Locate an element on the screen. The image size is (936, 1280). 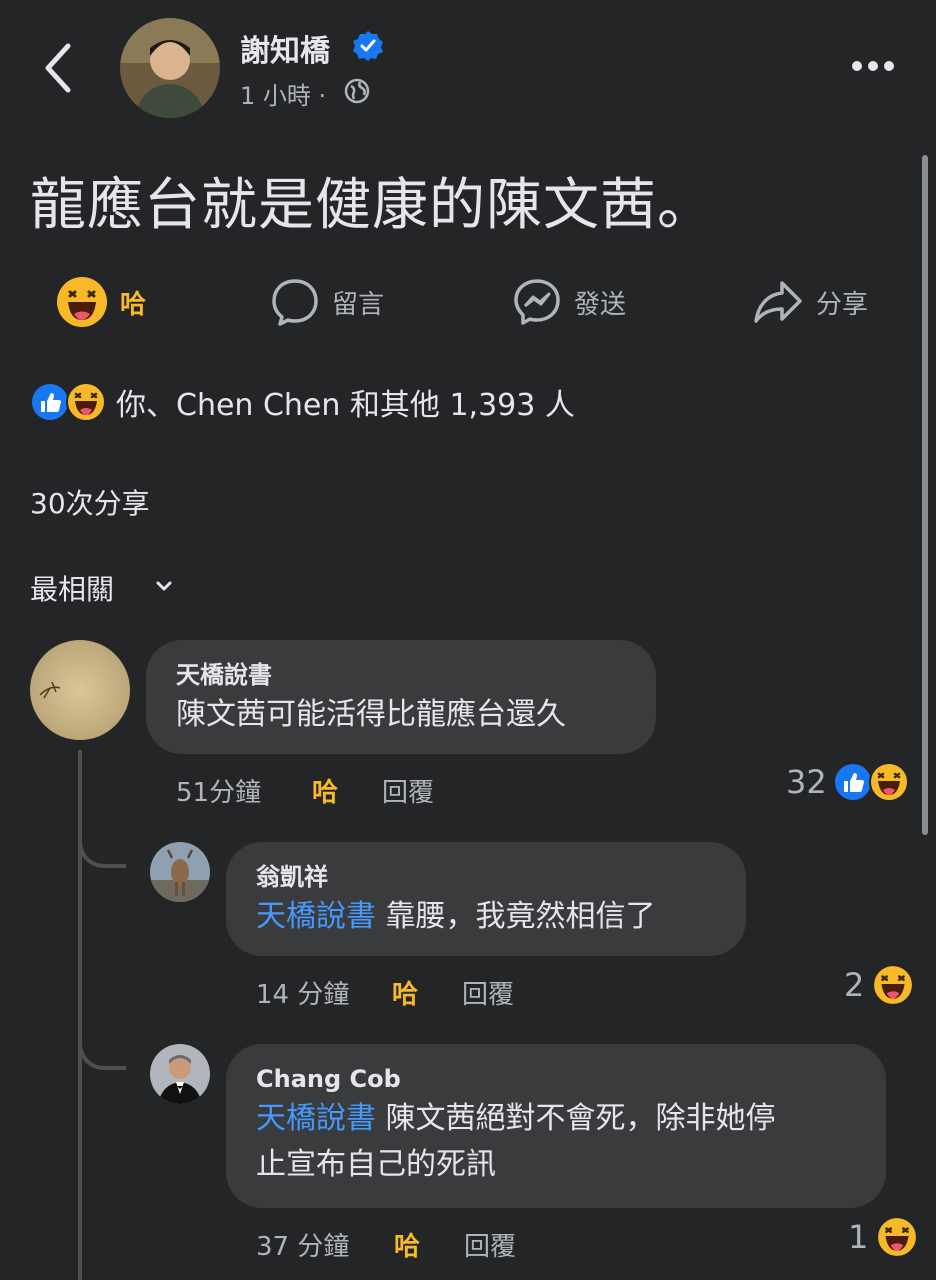
comment-body: 天橋說書 靠腰，我竟然相信了 is located at coordinates (486, 917).